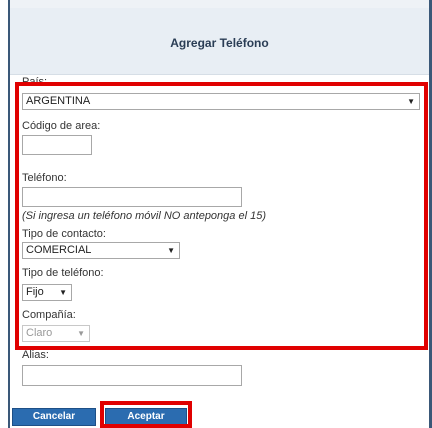 This screenshot has height=428, width=432. I want to click on window-top-border, so click(220, 4).